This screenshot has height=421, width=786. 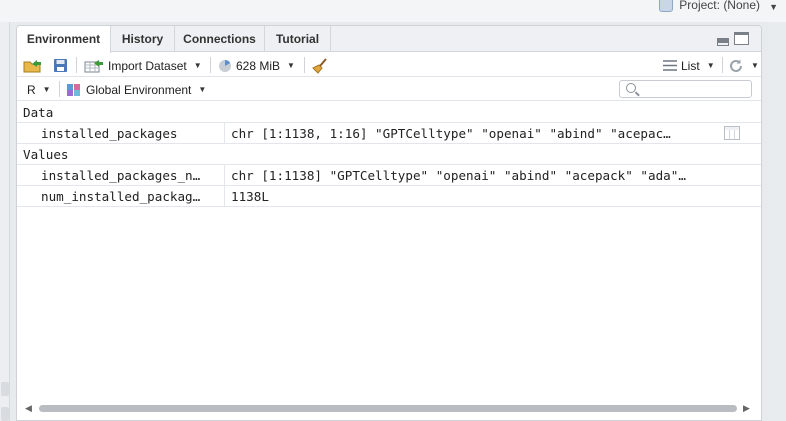 I want to click on search-icon, so click(x=631, y=88).